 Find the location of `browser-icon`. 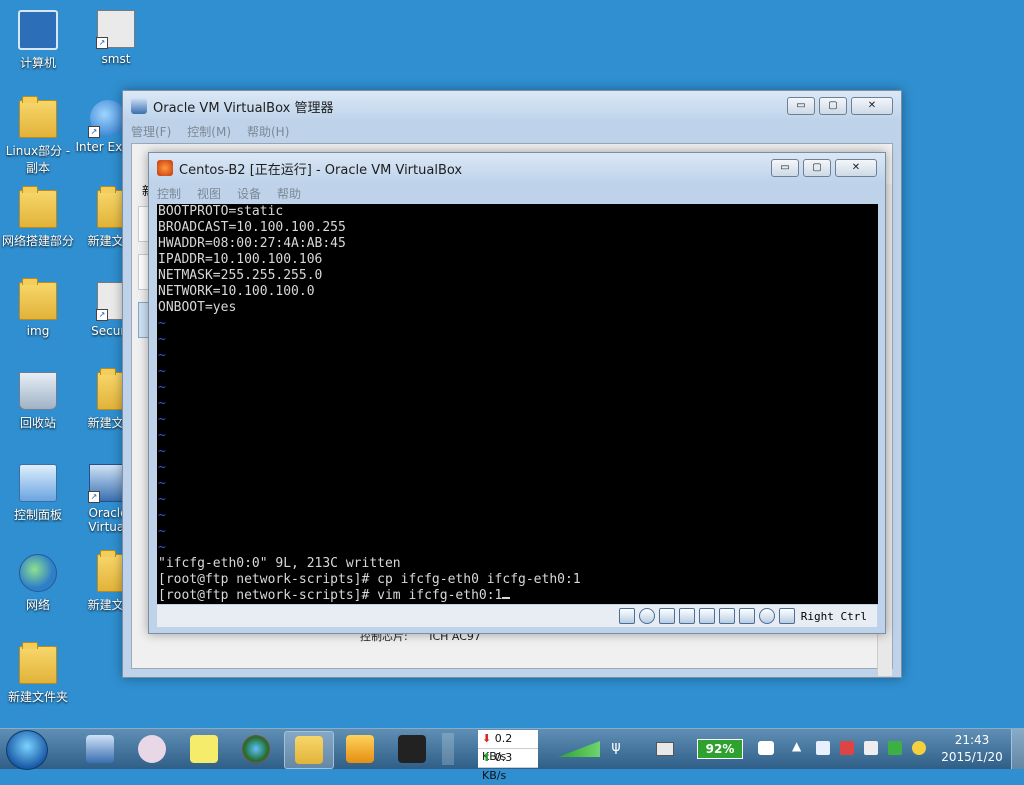

browser-icon is located at coordinates (256, 749).